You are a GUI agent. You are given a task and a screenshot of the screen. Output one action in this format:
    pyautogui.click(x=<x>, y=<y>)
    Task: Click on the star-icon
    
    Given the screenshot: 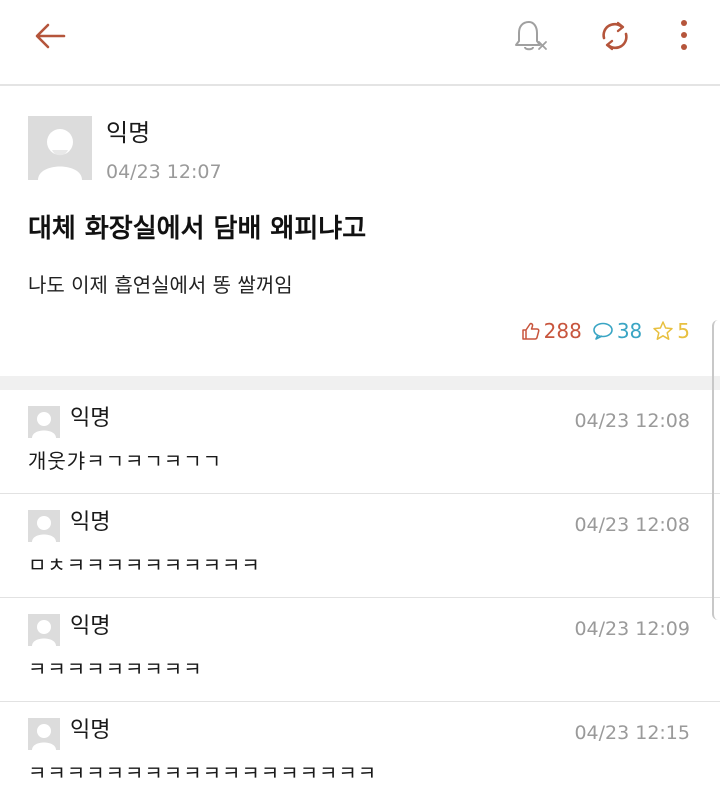 What is the action you would take?
    pyautogui.click(x=663, y=330)
    